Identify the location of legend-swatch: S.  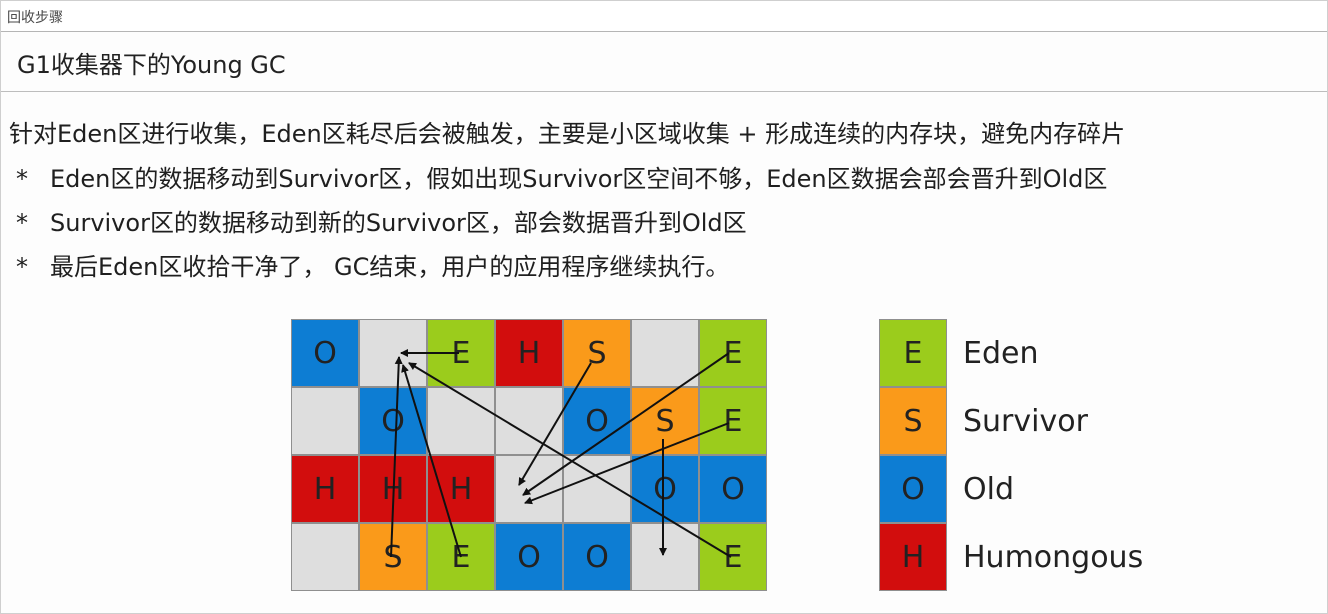
(913, 421).